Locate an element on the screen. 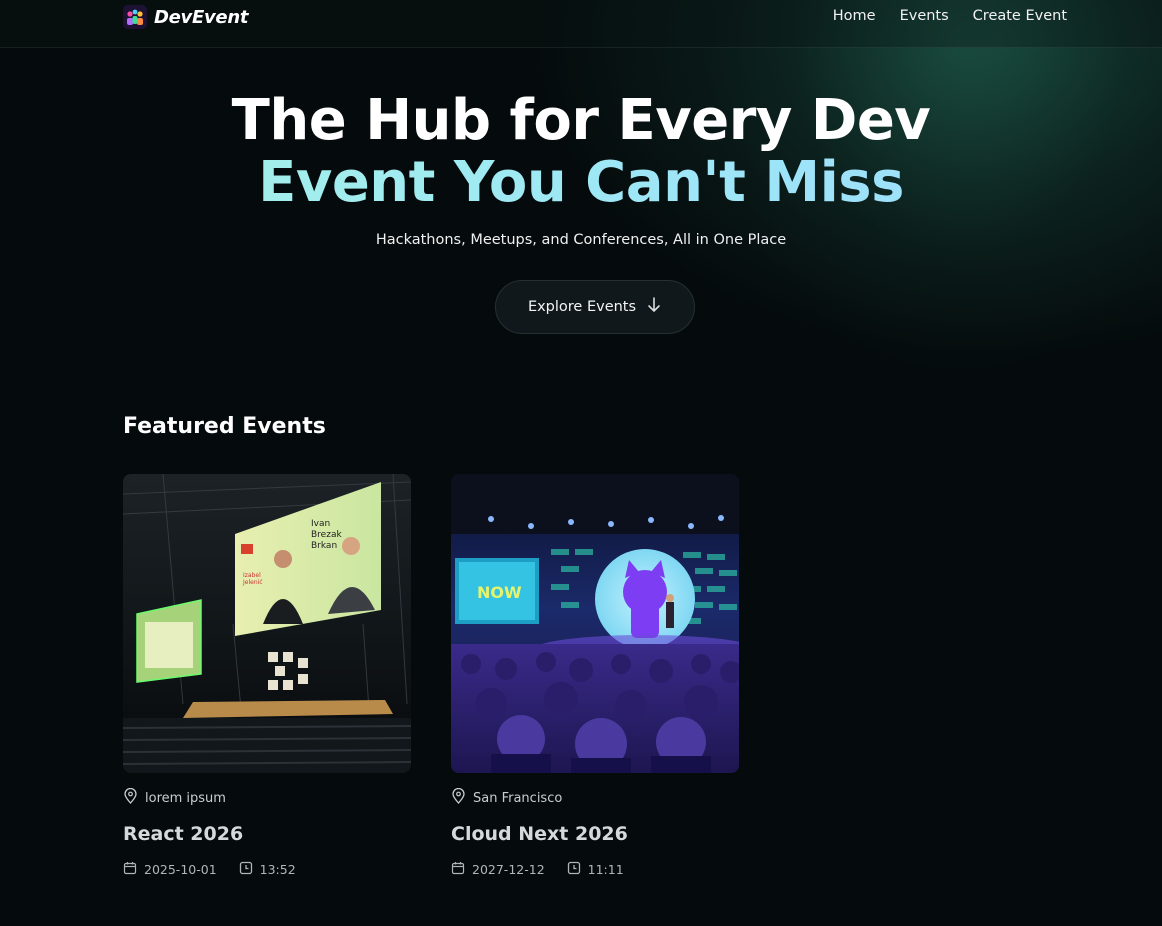  event-title: Cloud Next 2026 is located at coordinates (595, 834).